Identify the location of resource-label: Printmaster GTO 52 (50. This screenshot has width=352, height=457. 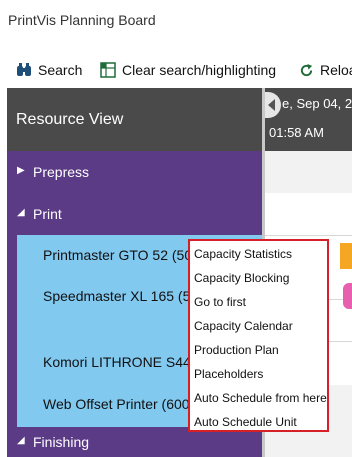
(118, 255).